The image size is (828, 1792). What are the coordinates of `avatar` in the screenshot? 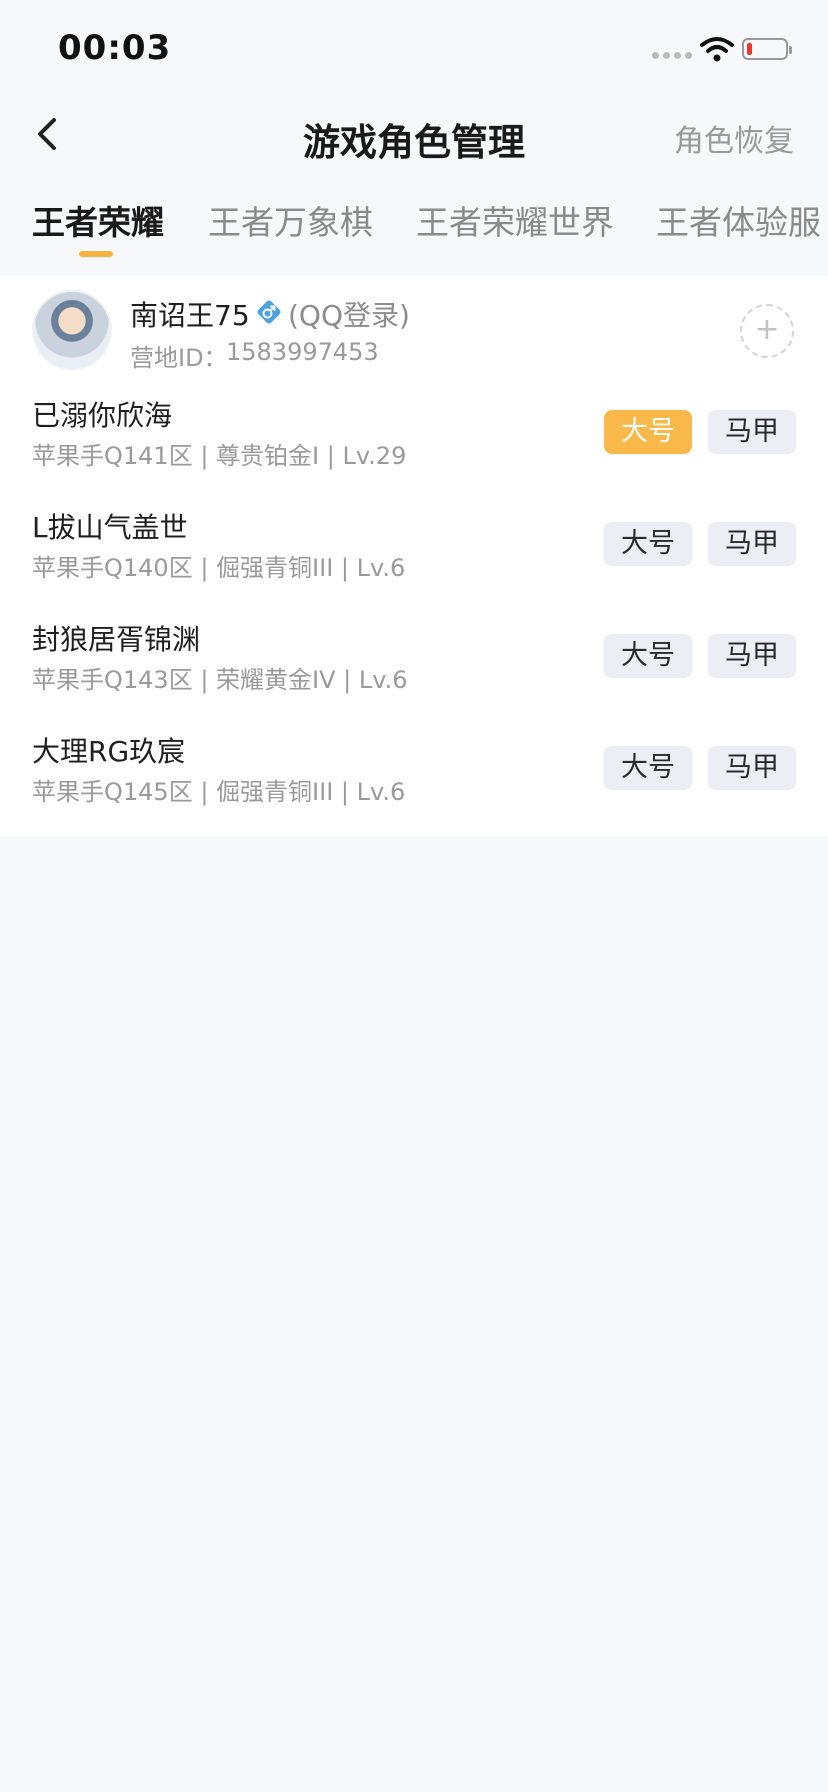 It's located at (72, 330).